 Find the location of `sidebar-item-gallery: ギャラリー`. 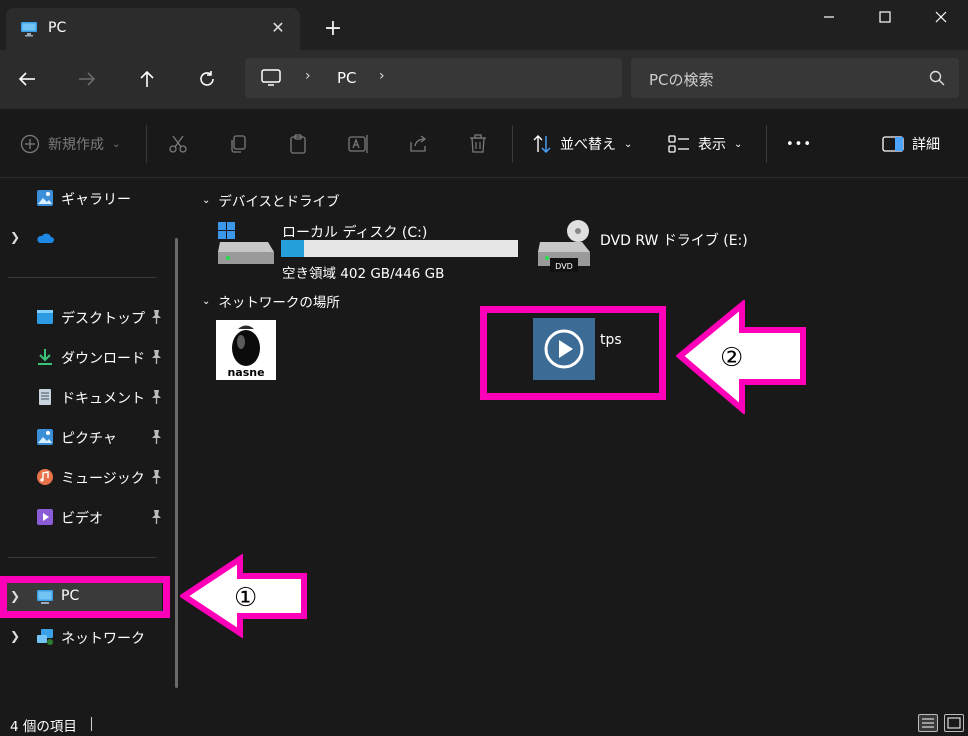

sidebar-item-gallery: ギャラリー is located at coordinates (85, 198).